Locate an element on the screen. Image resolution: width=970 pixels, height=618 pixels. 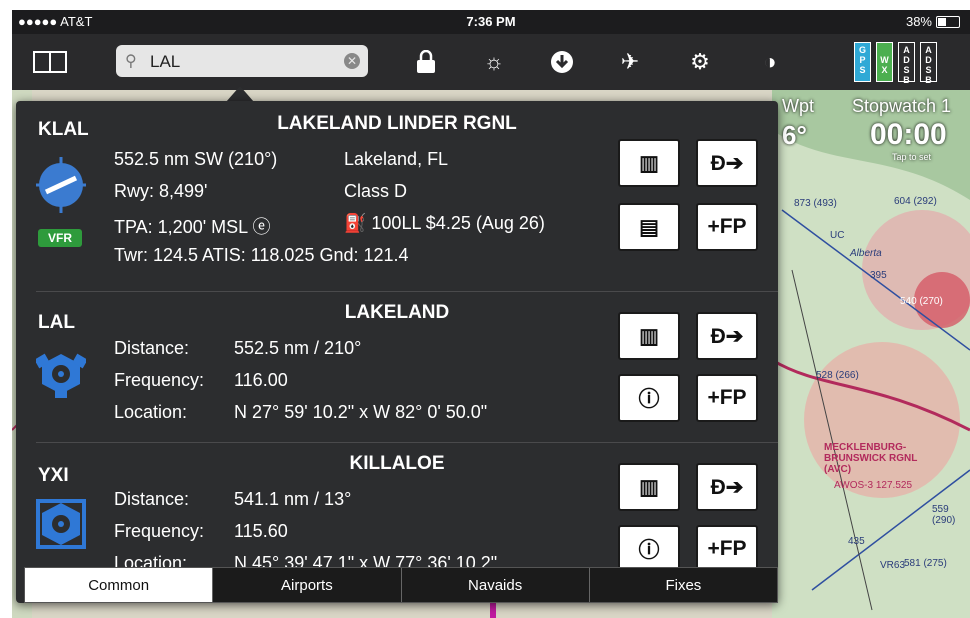
clear-search-icon: ✕ is located at coordinates (352, 61).